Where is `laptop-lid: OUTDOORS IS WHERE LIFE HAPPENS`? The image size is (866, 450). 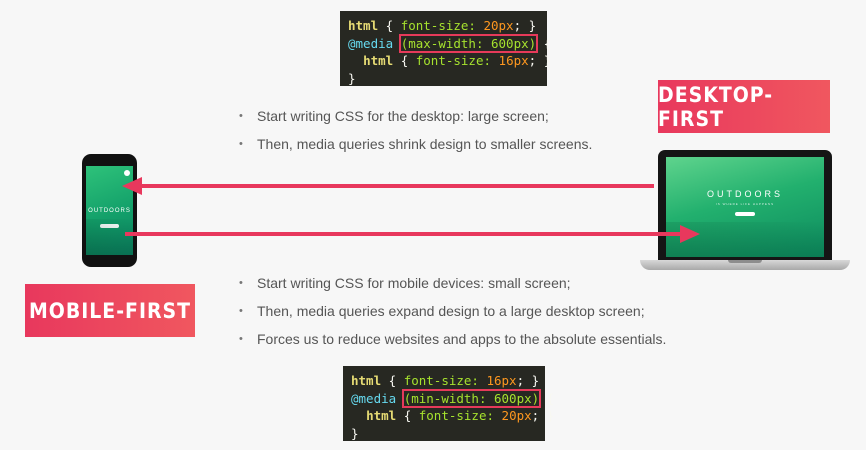 laptop-lid: OUTDOORS IS WHERE LIFE HAPPENS is located at coordinates (745, 206).